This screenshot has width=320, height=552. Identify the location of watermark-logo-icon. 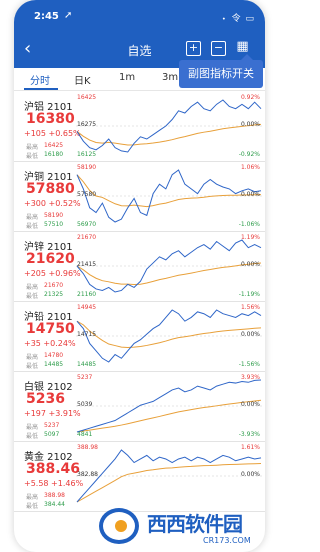
(119, 526).